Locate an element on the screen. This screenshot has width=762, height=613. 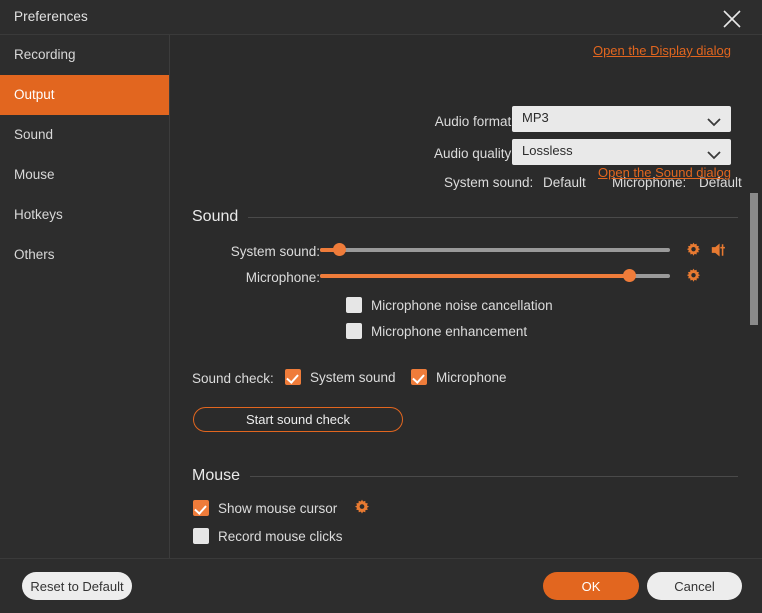
record-mouse-clicks-label: Record mouse clicks is located at coordinates (280, 536).